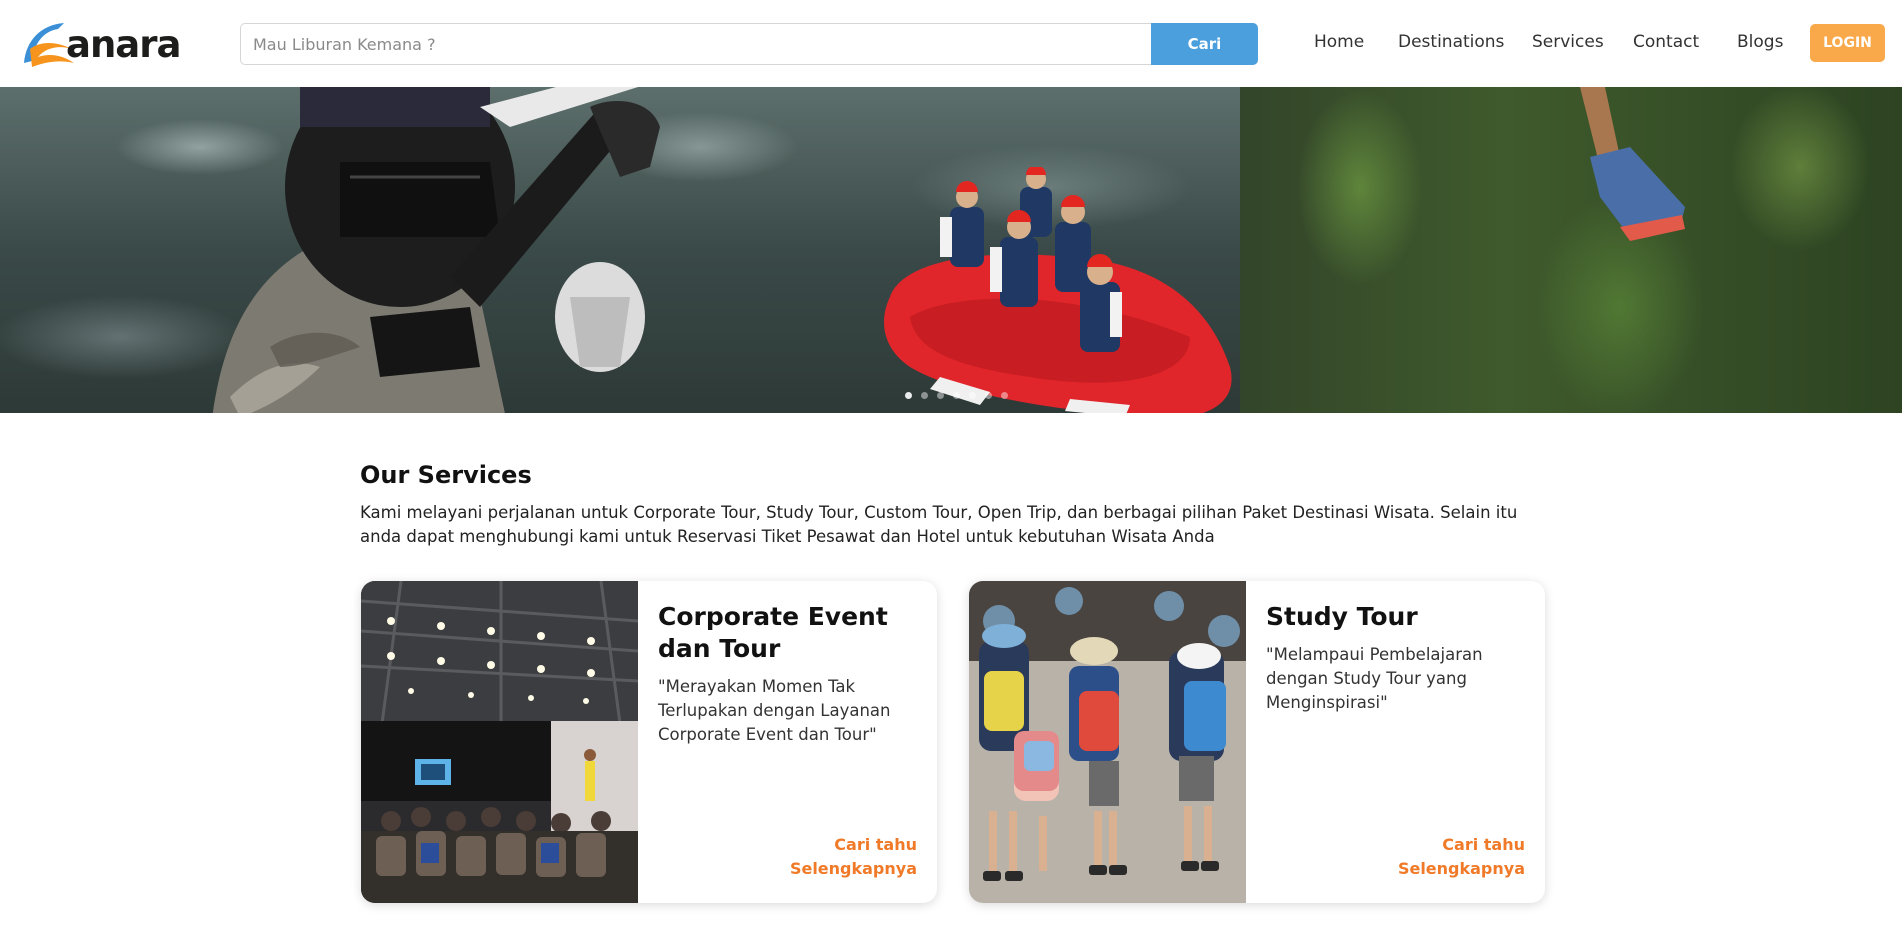 This screenshot has width=1902, height=930. I want to click on services-heading: Our Services, so click(446, 475).